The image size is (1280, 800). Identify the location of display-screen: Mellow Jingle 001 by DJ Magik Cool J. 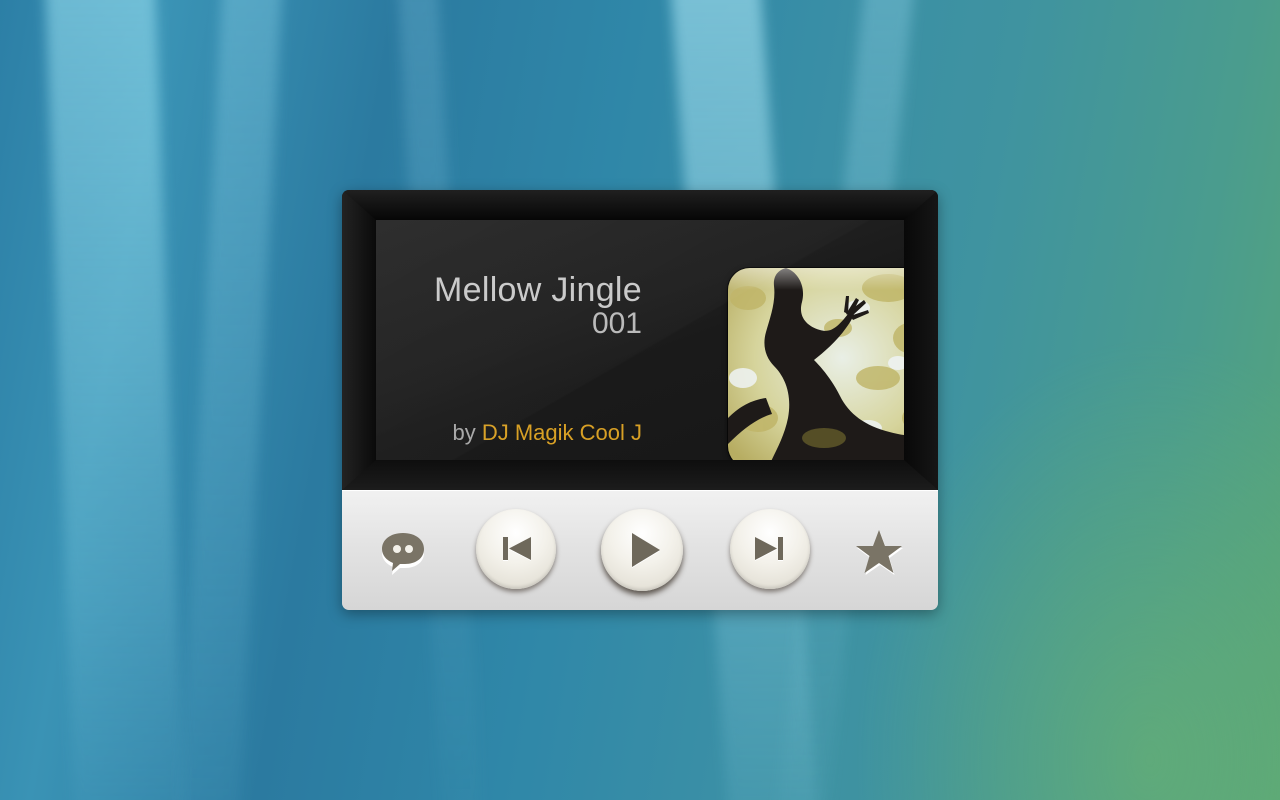
(640, 340).